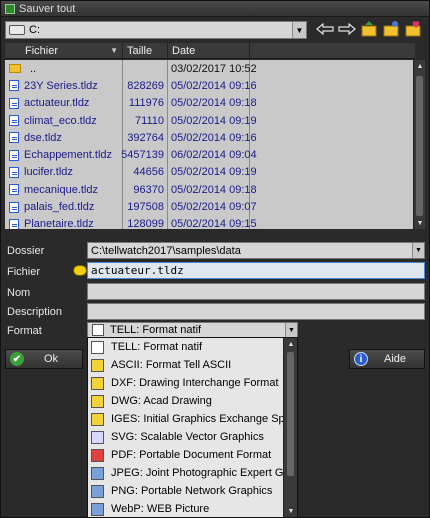 The width and height of the screenshot is (430, 518). I want to click on aide-button: i Aide, so click(387, 359).